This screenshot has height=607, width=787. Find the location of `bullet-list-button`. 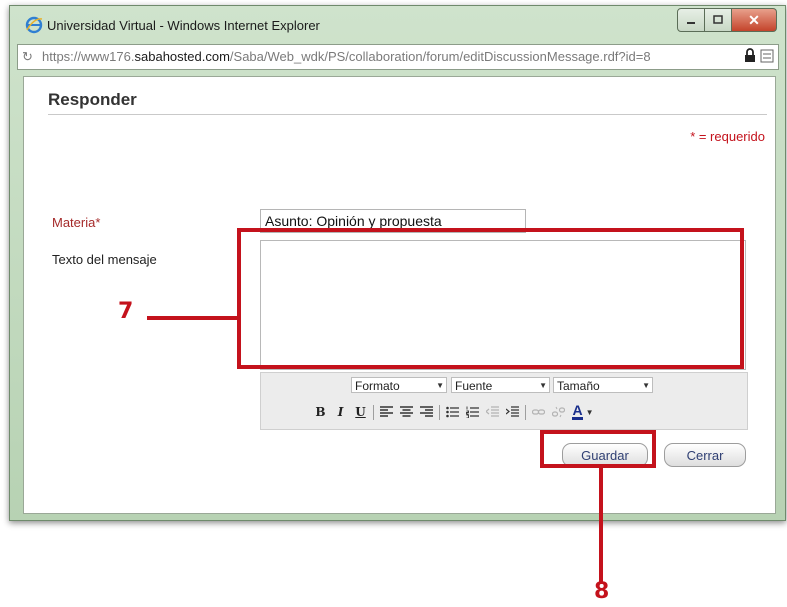

bullet-list-button is located at coordinates (452, 412).